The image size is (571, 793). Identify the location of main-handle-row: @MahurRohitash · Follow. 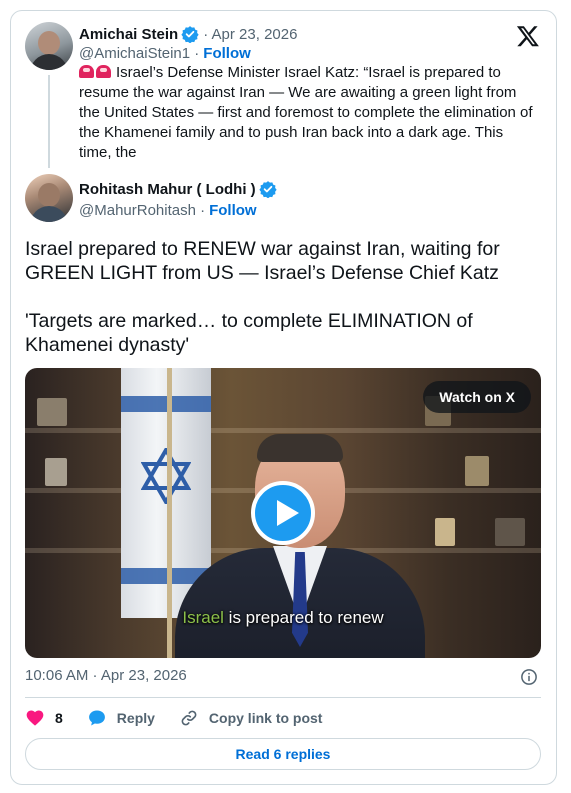
(168, 210).